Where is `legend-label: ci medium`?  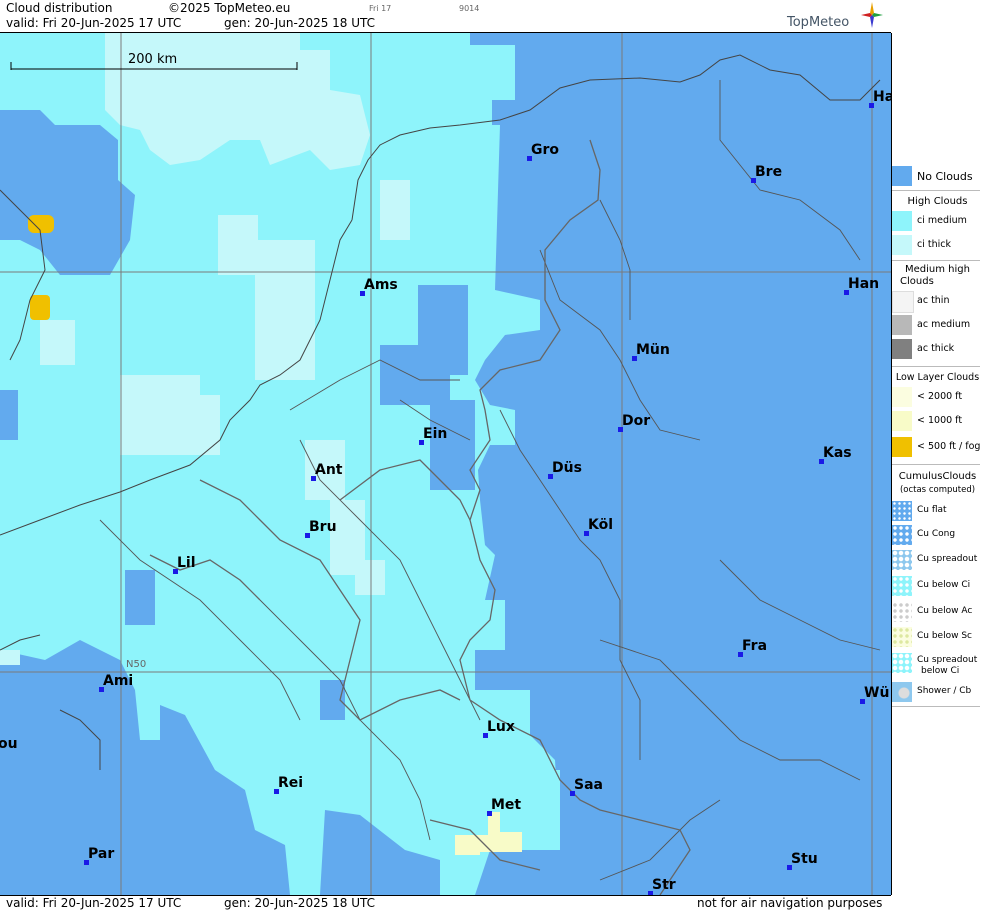 legend-label: ci medium is located at coordinates (942, 220).